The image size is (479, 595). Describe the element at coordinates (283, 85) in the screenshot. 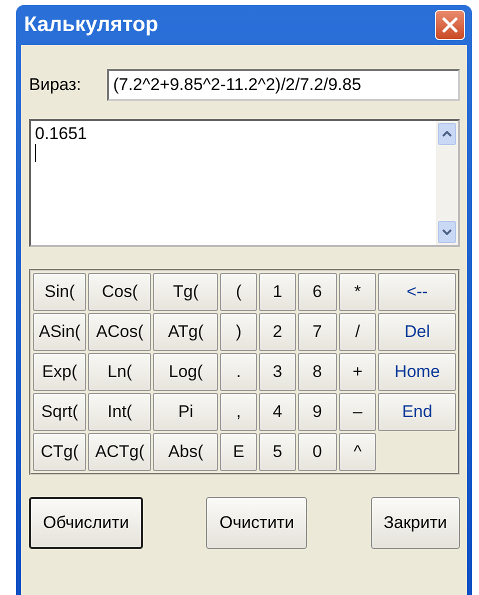

I see `expression-field: (7.2^2+9.85^2-11.2^2)/2/7.2/9.85` at that location.